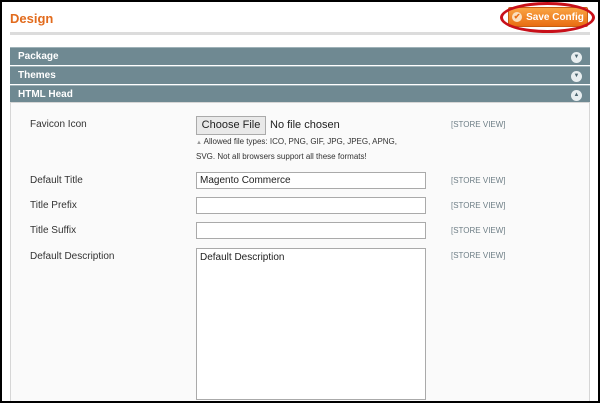  I want to click on default-title-input: Magento Commerce, so click(311, 180).